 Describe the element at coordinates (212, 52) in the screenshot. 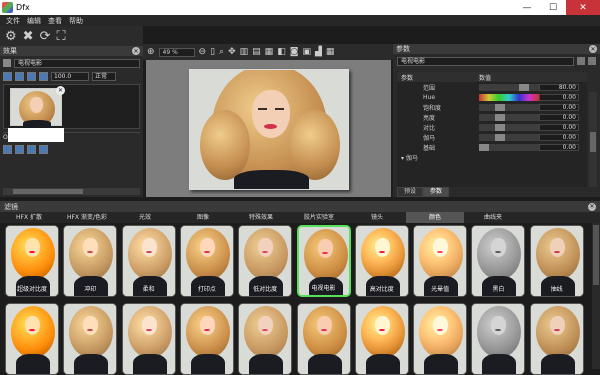

I see `fit-view-icon: ▯` at that location.